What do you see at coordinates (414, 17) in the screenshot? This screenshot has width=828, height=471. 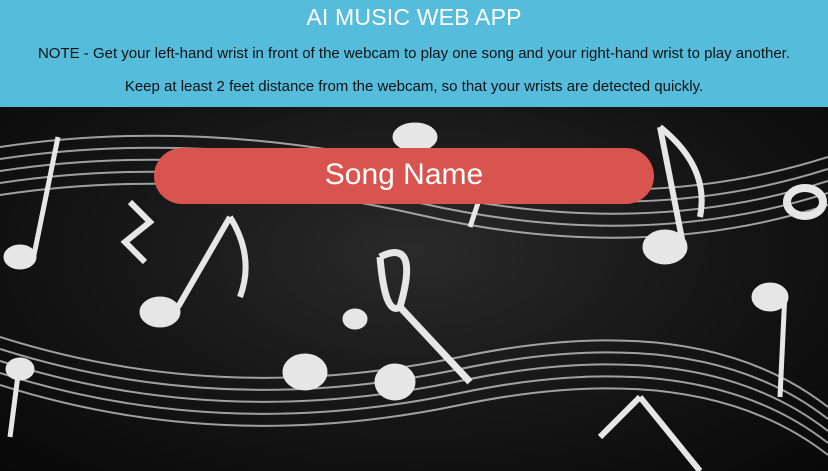 I see `page-title: AI MUSIC WEB APP` at bounding box center [414, 17].